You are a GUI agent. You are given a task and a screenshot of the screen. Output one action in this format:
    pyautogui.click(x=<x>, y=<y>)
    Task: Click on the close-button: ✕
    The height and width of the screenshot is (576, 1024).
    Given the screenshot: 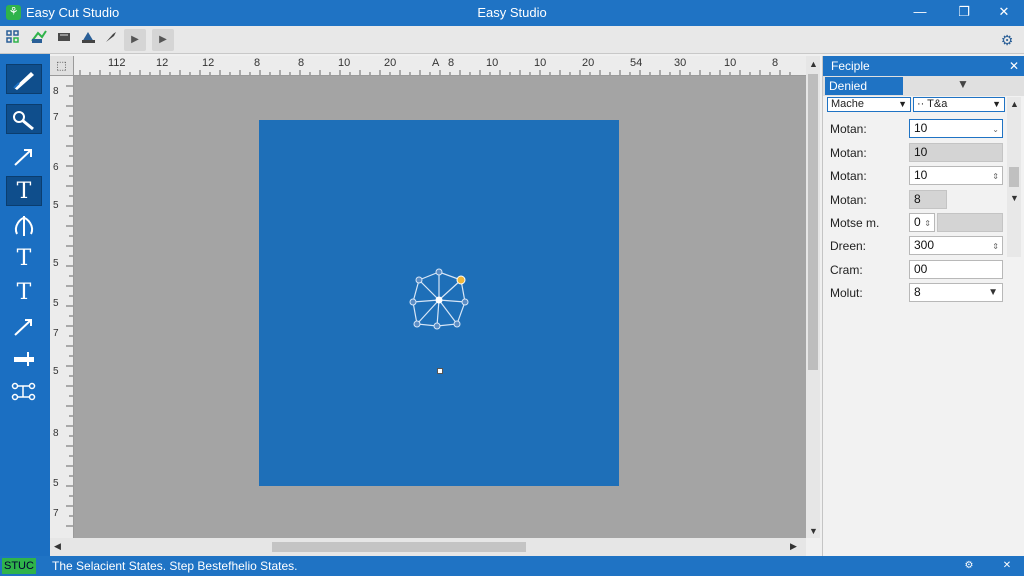 What is the action you would take?
    pyautogui.click(x=1004, y=12)
    